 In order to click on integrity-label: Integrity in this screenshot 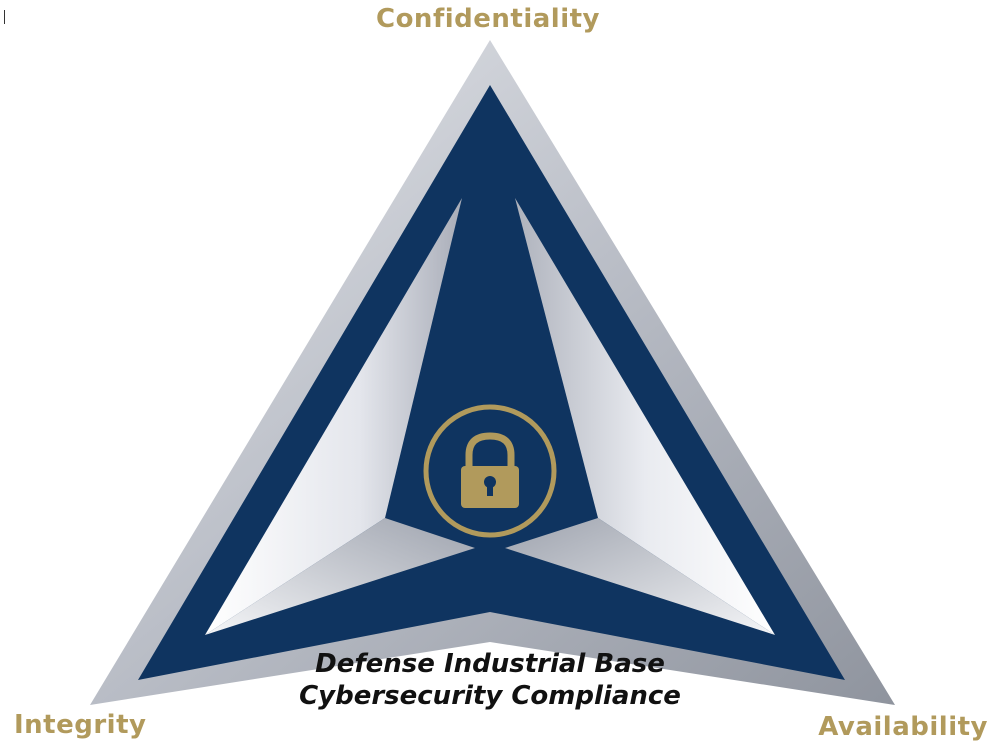, I will do `click(80, 725)`.